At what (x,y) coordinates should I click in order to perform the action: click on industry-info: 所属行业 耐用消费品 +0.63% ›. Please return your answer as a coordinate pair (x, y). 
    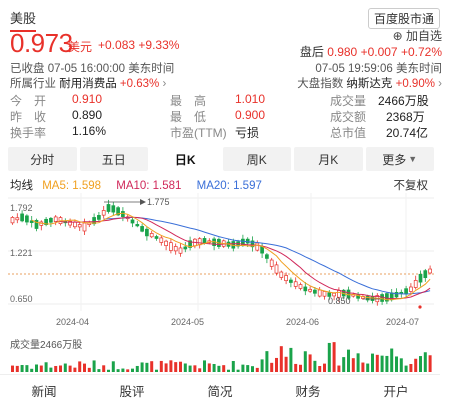
    Looking at the image, I should click on (88, 83).